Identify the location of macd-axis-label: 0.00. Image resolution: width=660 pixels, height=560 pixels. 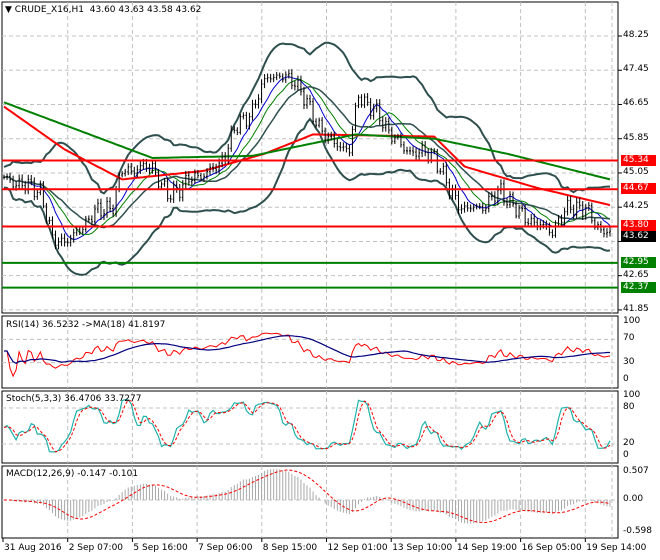
(633, 499).